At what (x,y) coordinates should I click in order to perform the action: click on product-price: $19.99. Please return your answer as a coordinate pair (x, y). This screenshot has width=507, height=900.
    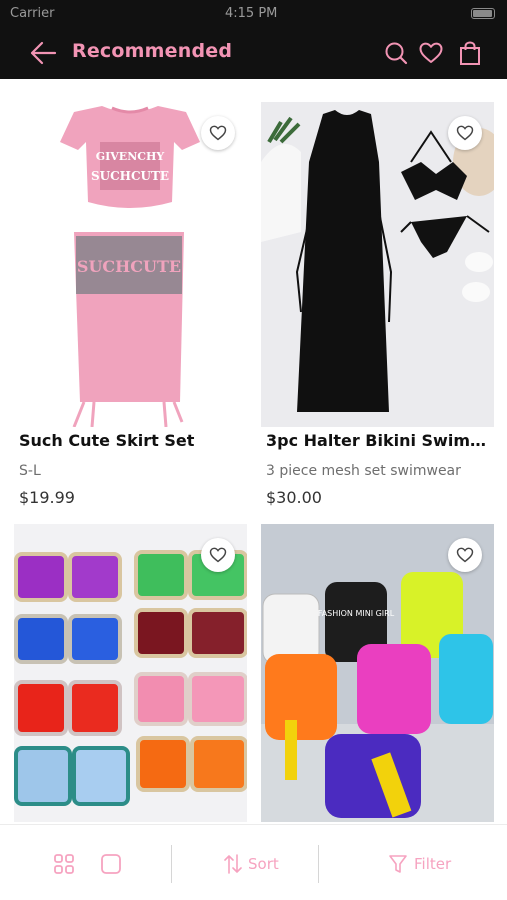
    Looking at the image, I should click on (47, 497).